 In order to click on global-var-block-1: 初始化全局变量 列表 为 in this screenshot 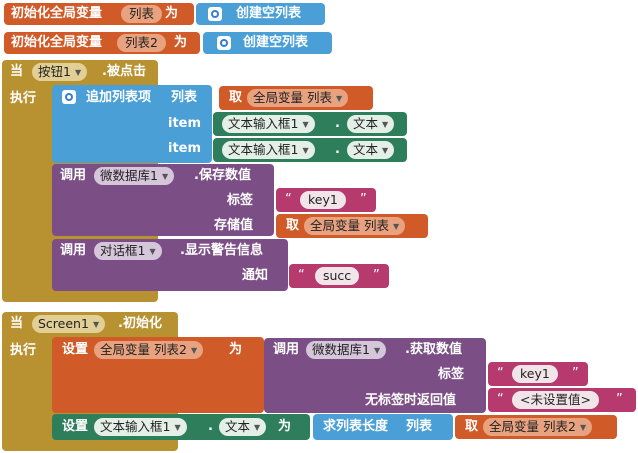, I will do `click(99, 14)`.